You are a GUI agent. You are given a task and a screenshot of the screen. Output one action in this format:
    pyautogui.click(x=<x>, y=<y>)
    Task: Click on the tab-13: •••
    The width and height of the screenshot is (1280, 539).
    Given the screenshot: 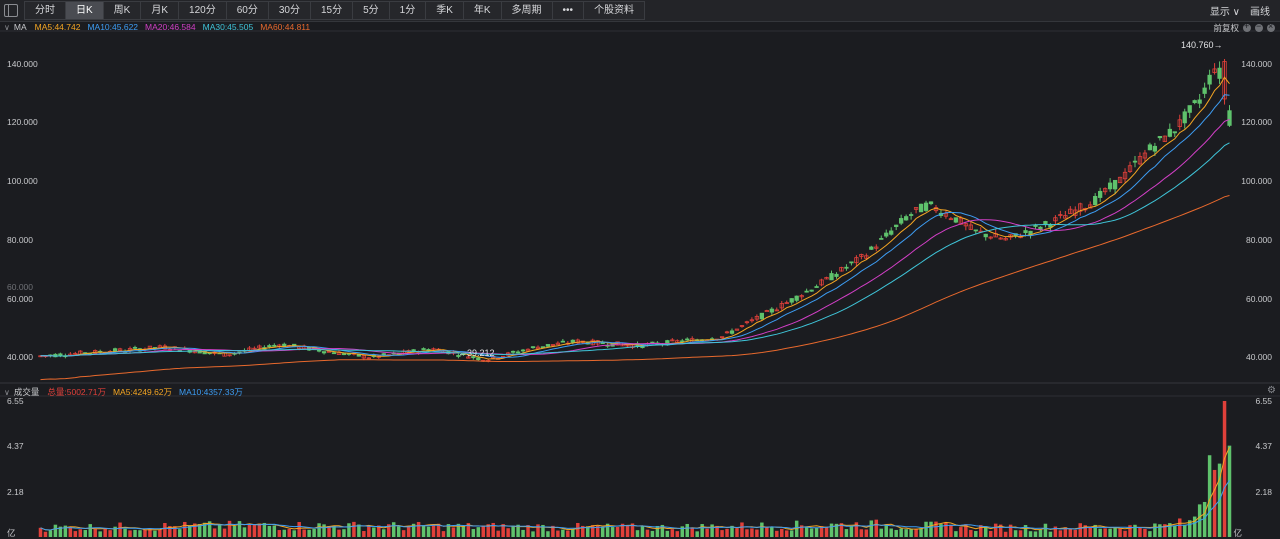 What is the action you would take?
    pyautogui.click(x=568, y=10)
    